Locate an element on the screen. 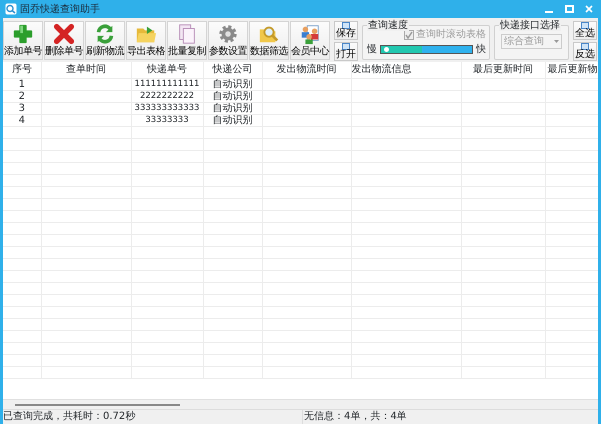 The height and width of the screenshot is (424, 601). table-cell: 3 is located at coordinates (22, 108).